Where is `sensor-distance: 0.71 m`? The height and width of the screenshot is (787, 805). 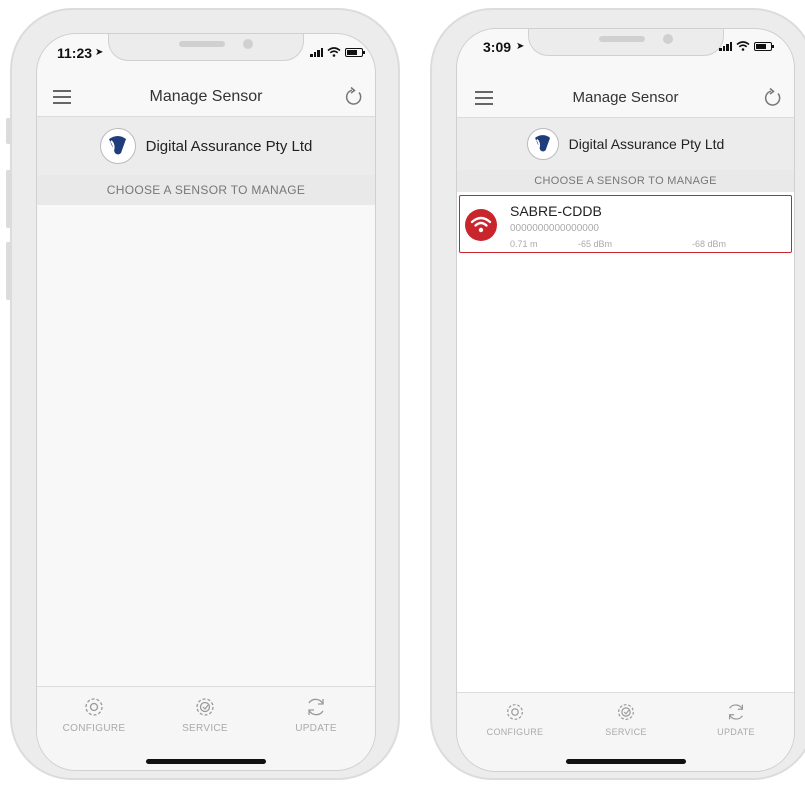 sensor-distance: 0.71 m is located at coordinates (524, 244).